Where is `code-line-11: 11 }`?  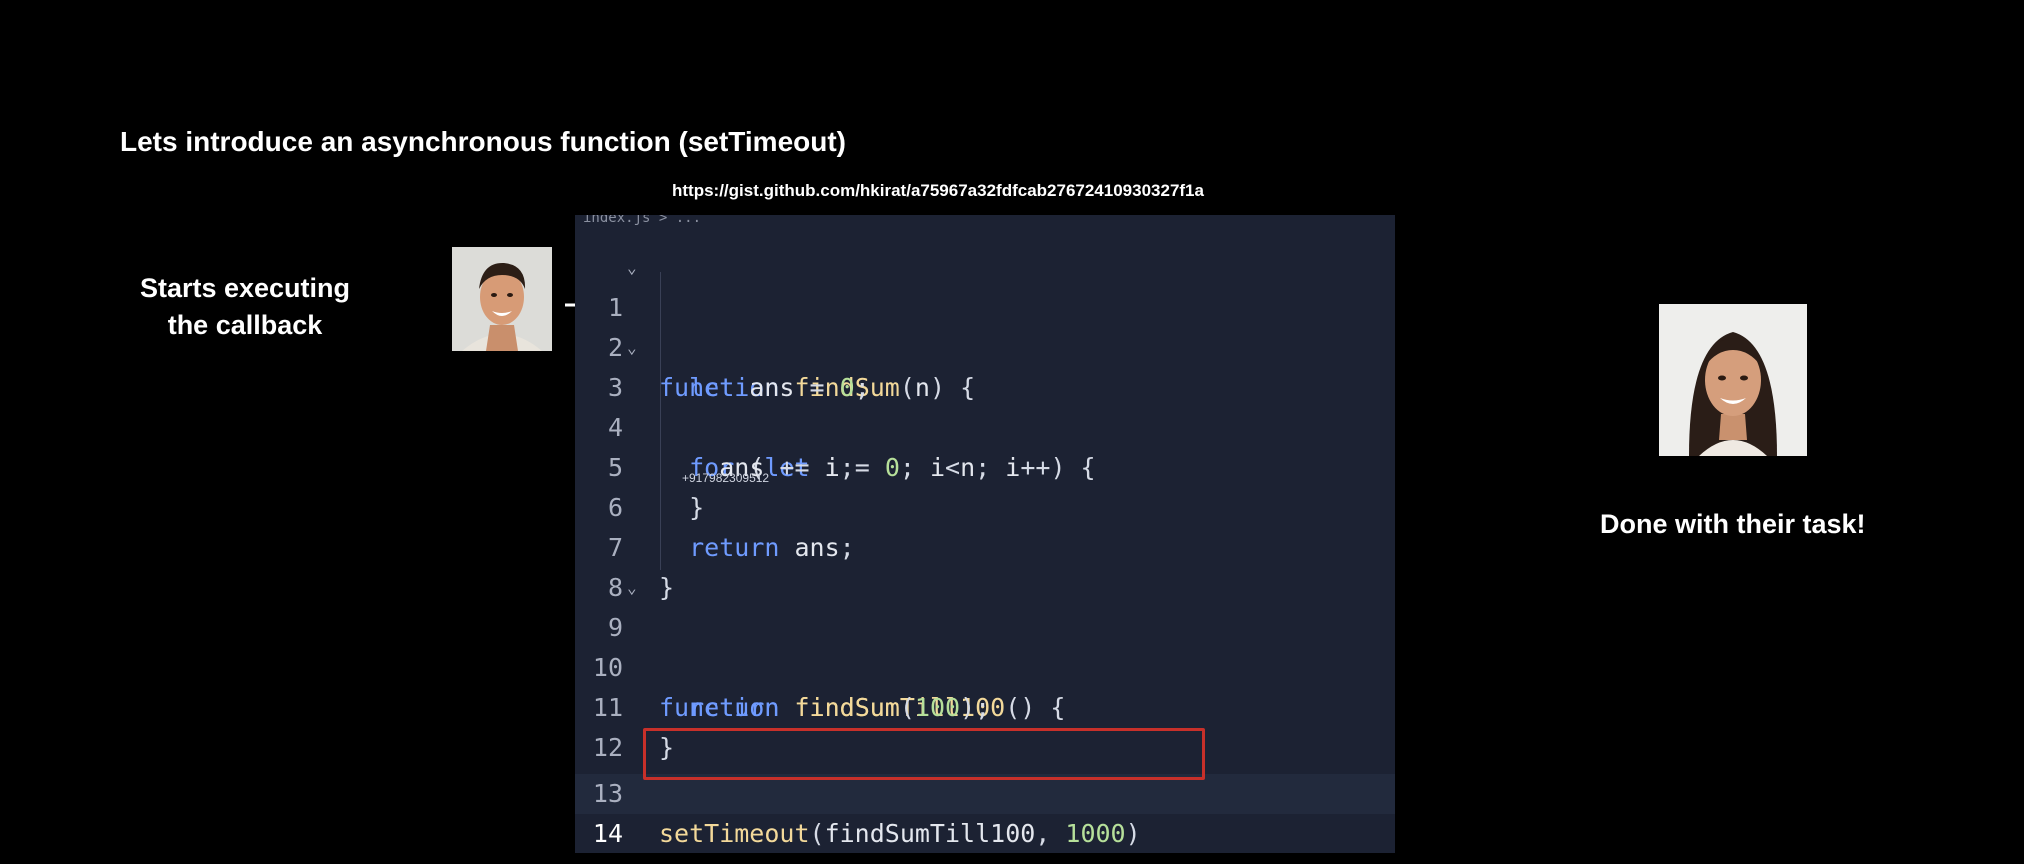
code-line-11: 11 } is located at coordinates (985, 705).